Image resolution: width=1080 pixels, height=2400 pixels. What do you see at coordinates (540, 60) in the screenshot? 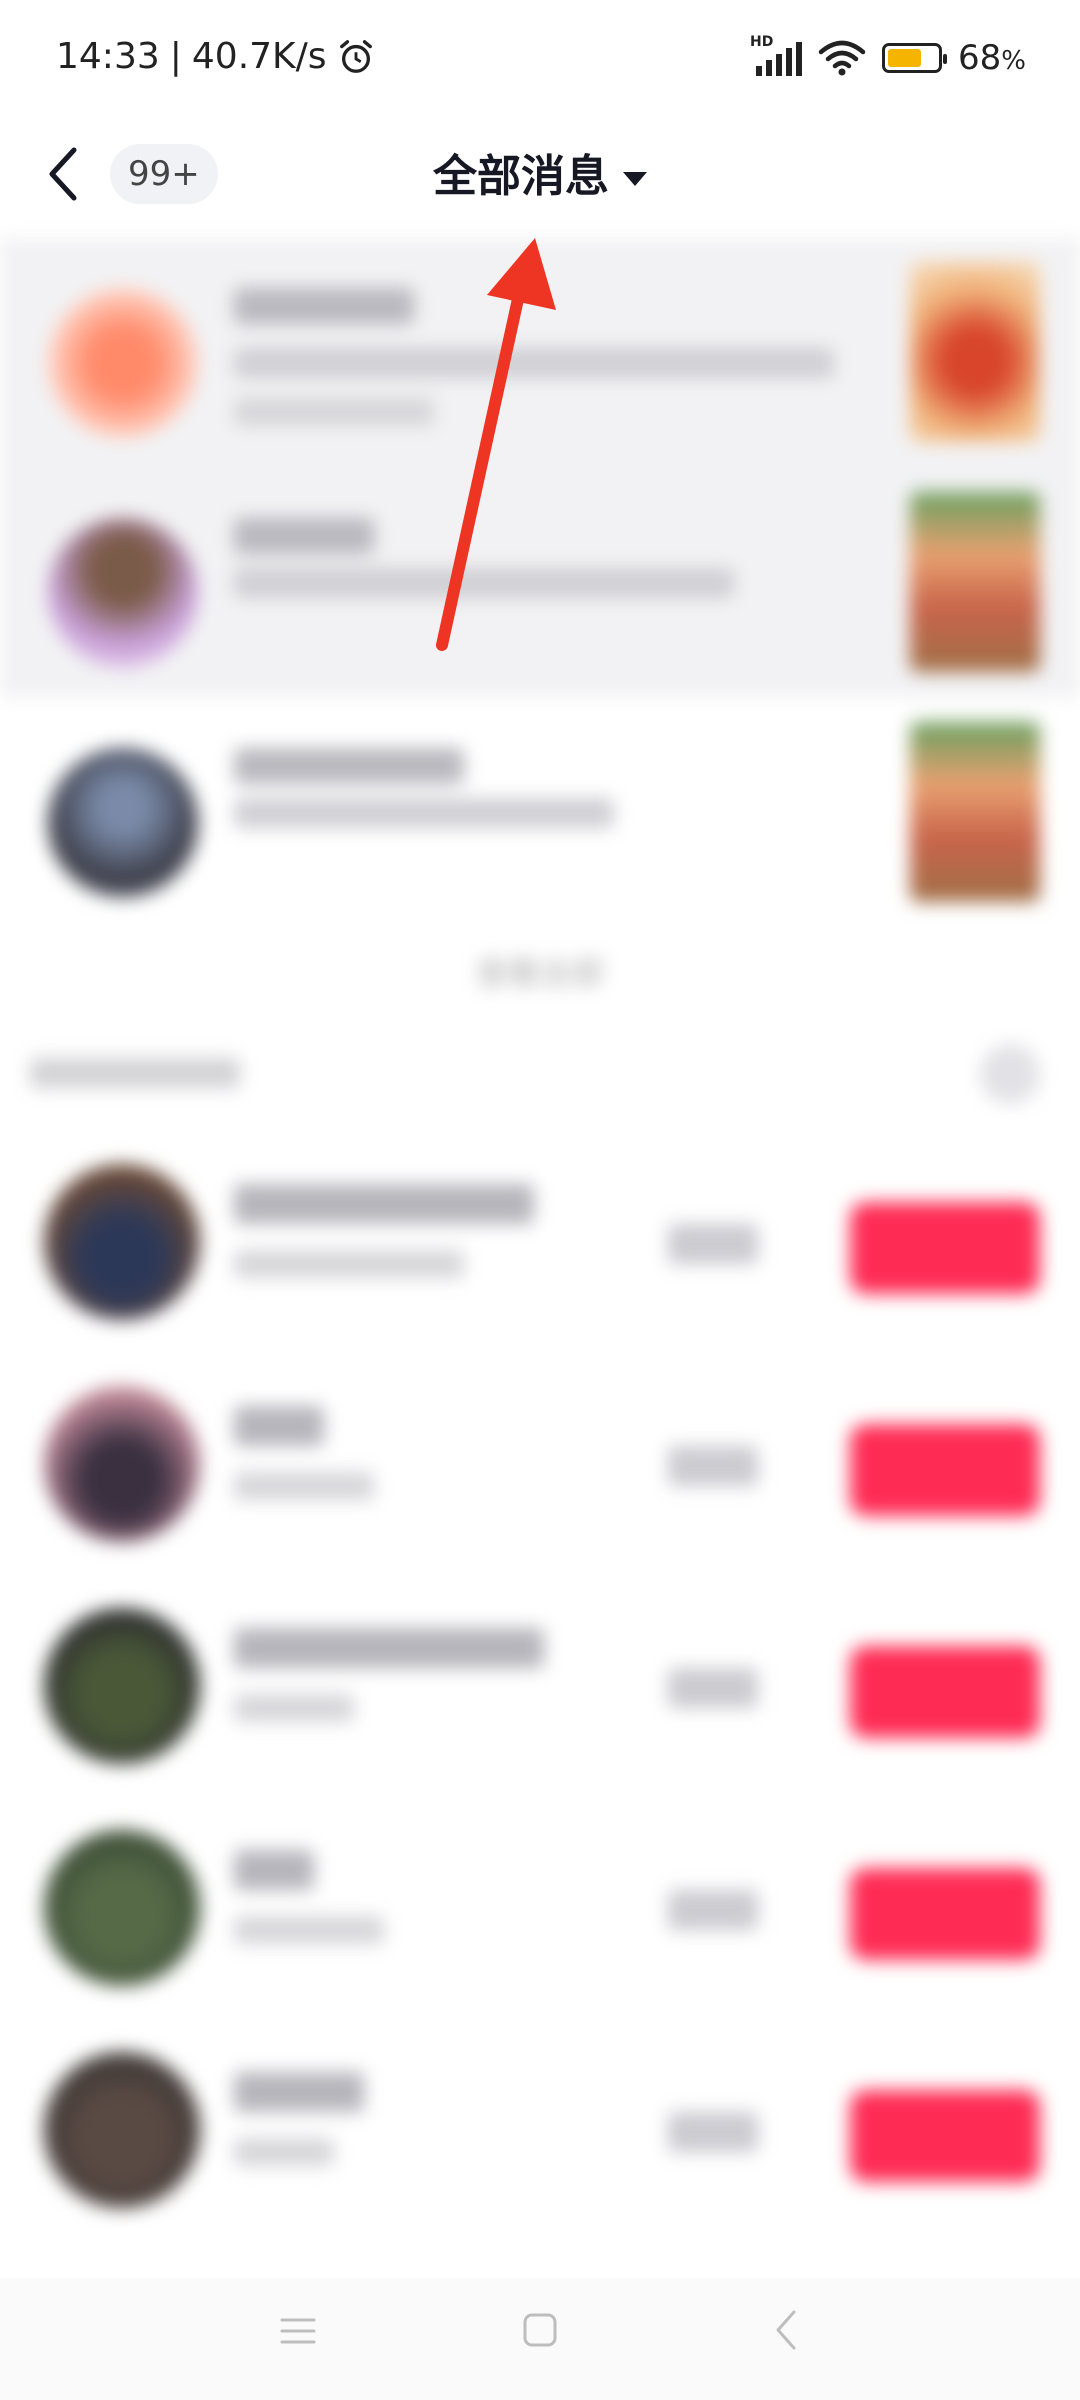
I see `status-bar: 14:33 | 40.7K/s HD 68%` at bounding box center [540, 60].